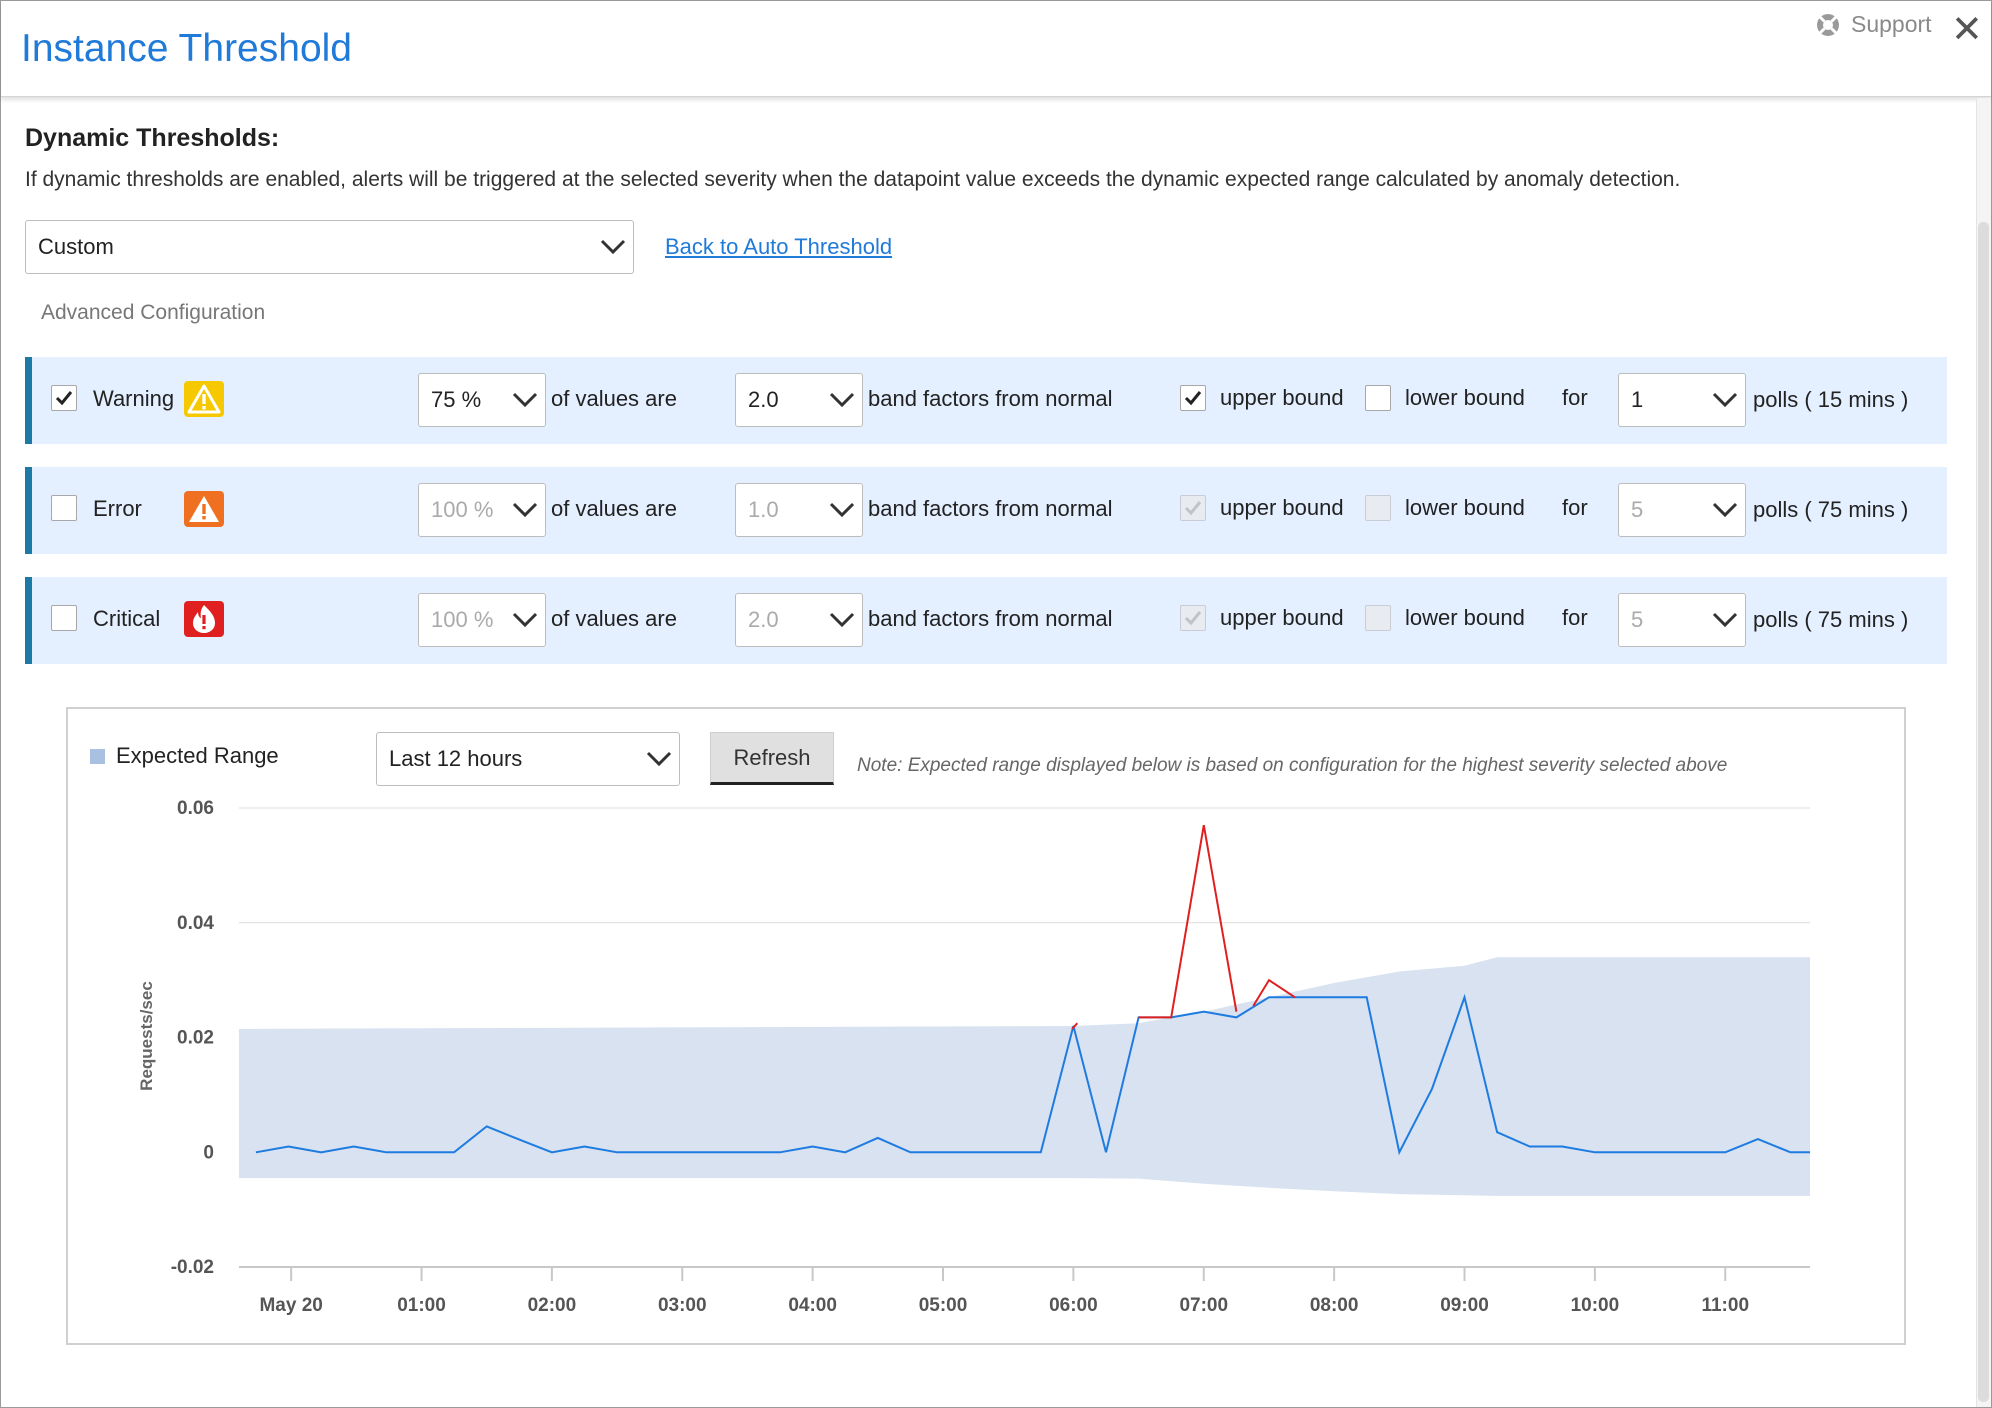  Describe the element at coordinates (799, 510) in the screenshot. I see `error-band-select: 1.0` at that location.